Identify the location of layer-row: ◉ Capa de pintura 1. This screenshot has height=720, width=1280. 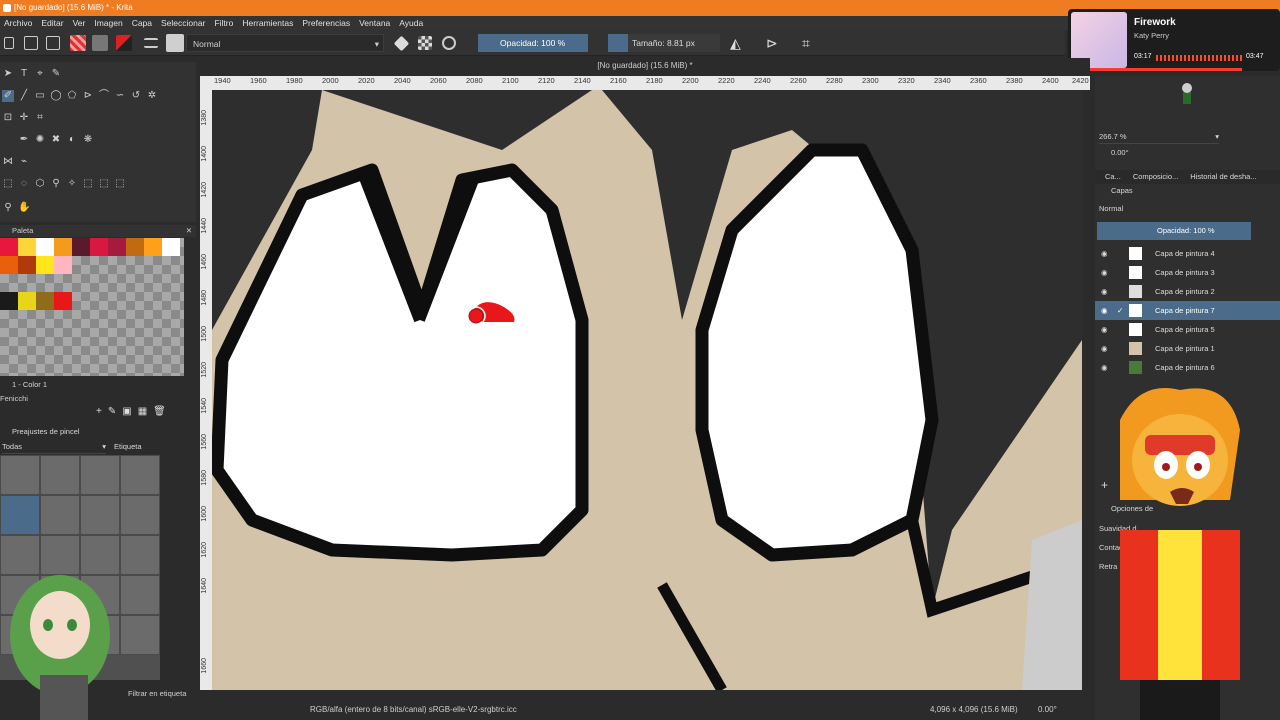
(1187, 348).